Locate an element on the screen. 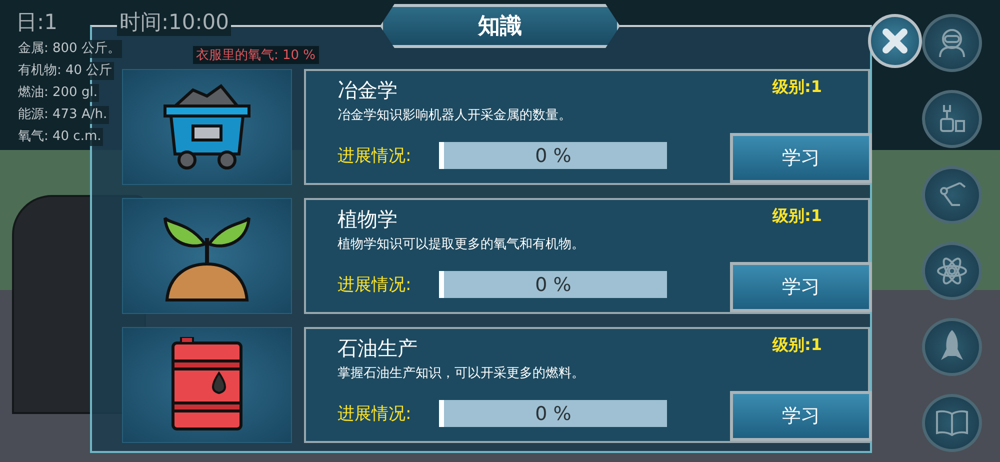 The height and width of the screenshot is (462, 1000). resource-text: 氧气: 40 c.m. is located at coordinates (60, 137).